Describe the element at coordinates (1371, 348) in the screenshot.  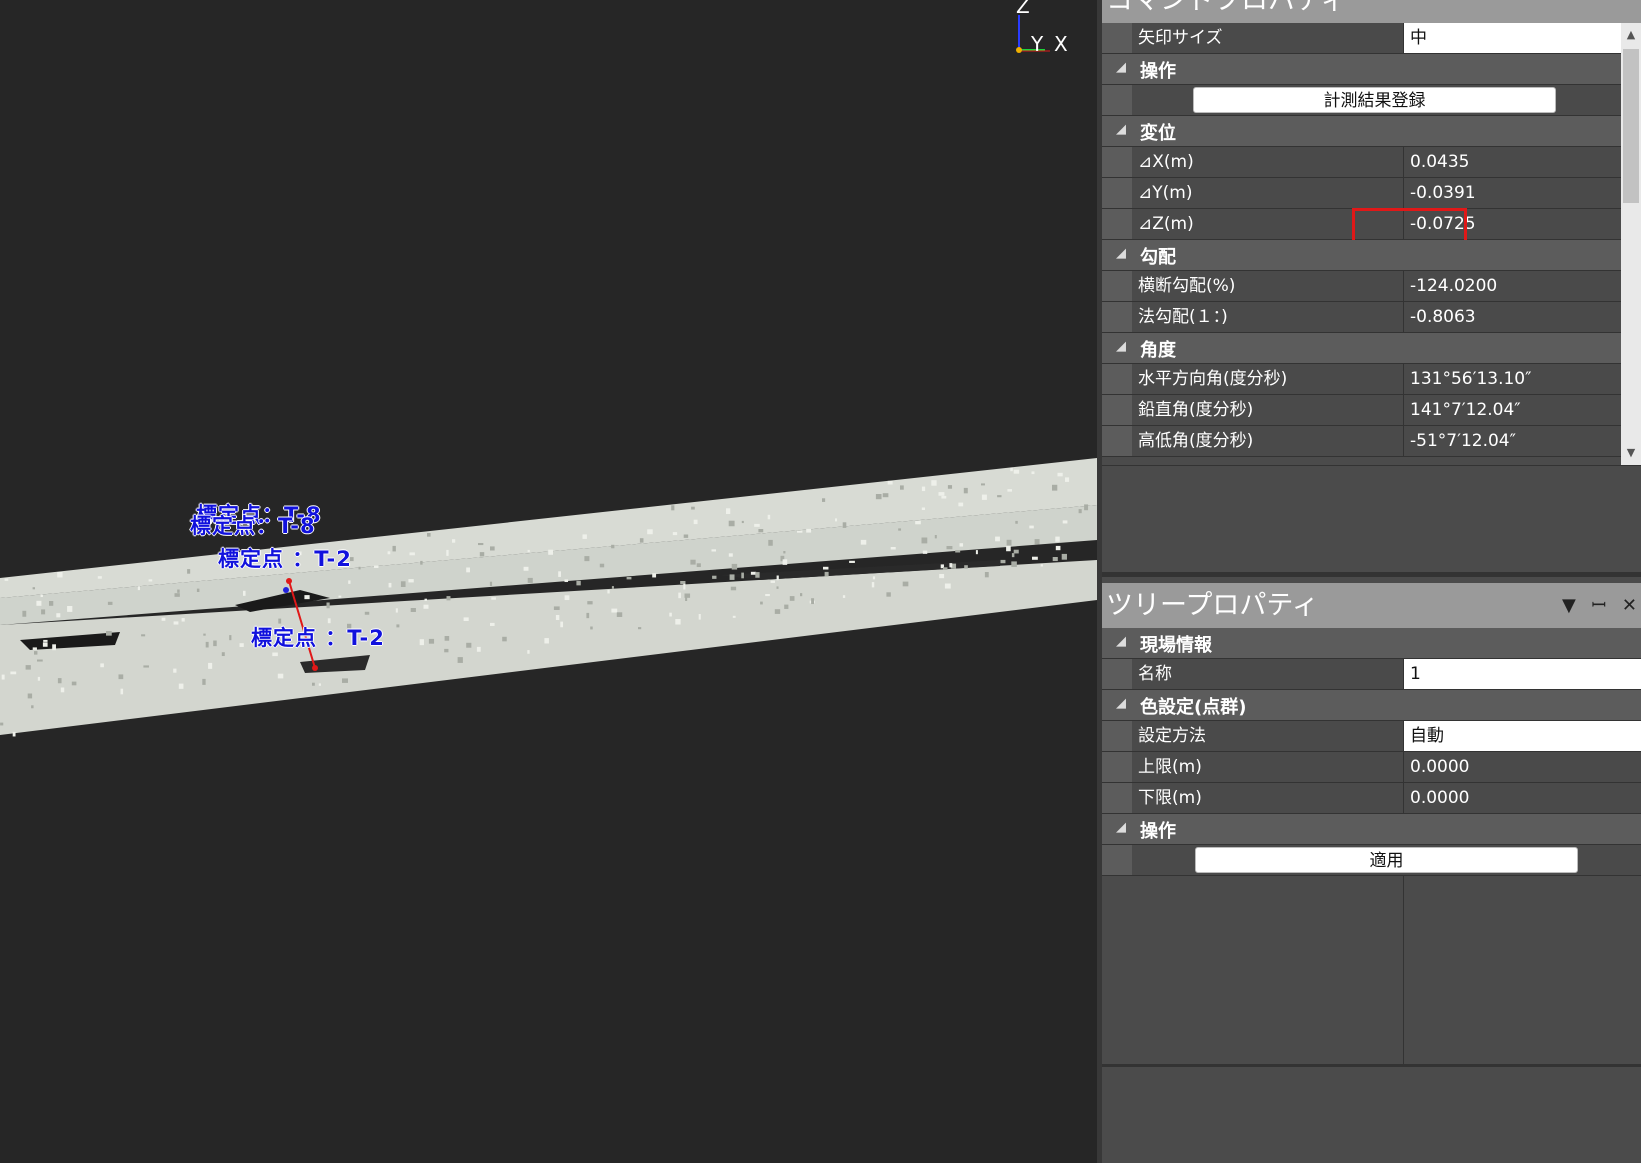
I see `category-row: ◢ 角度` at that location.